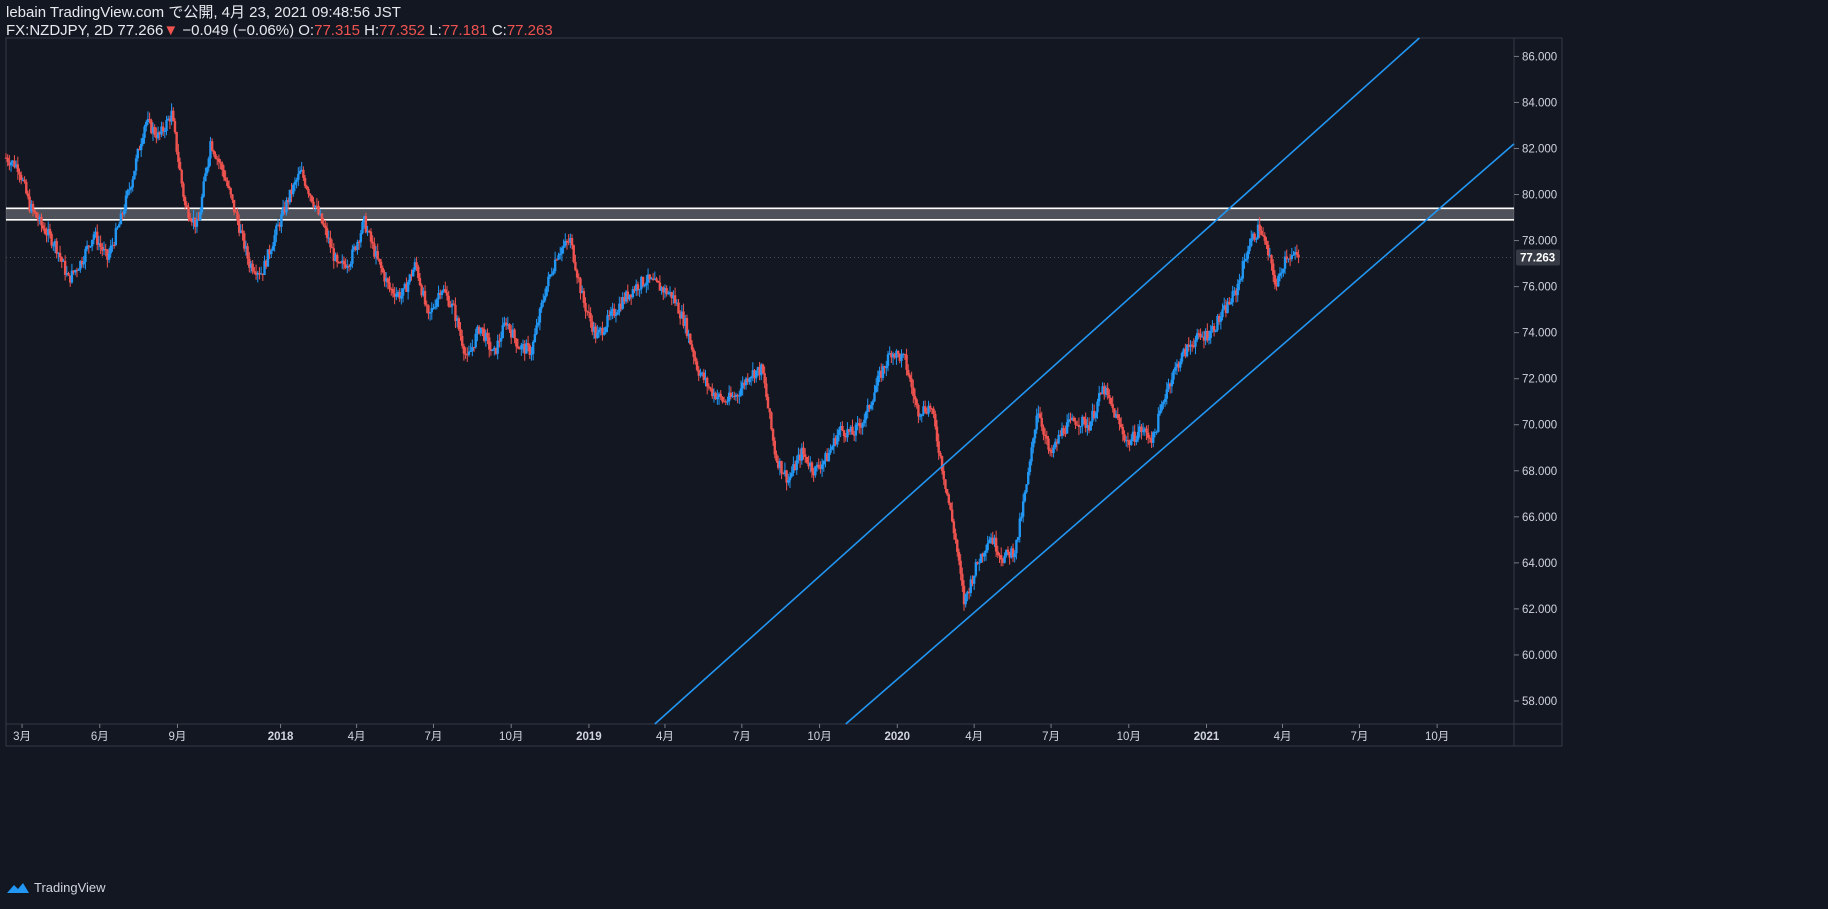 Image resolution: width=1828 pixels, height=909 pixels. I want to click on resistance-zone, so click(760, 214).